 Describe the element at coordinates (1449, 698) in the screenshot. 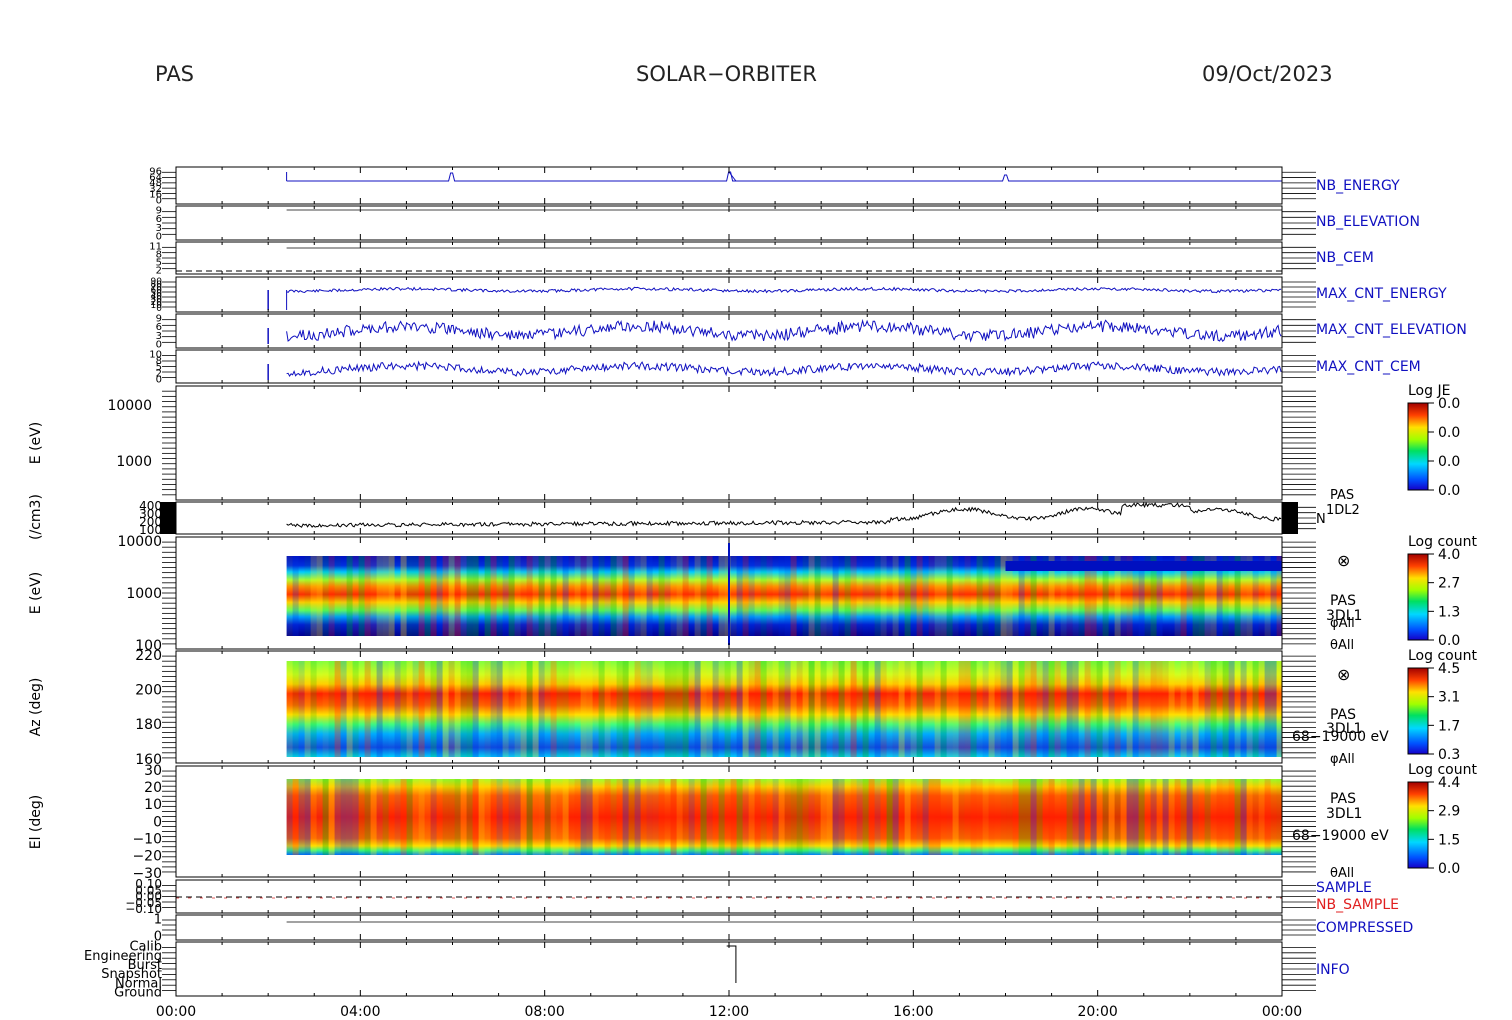

I see `colorbar-tick-label: 3.1` at that location.